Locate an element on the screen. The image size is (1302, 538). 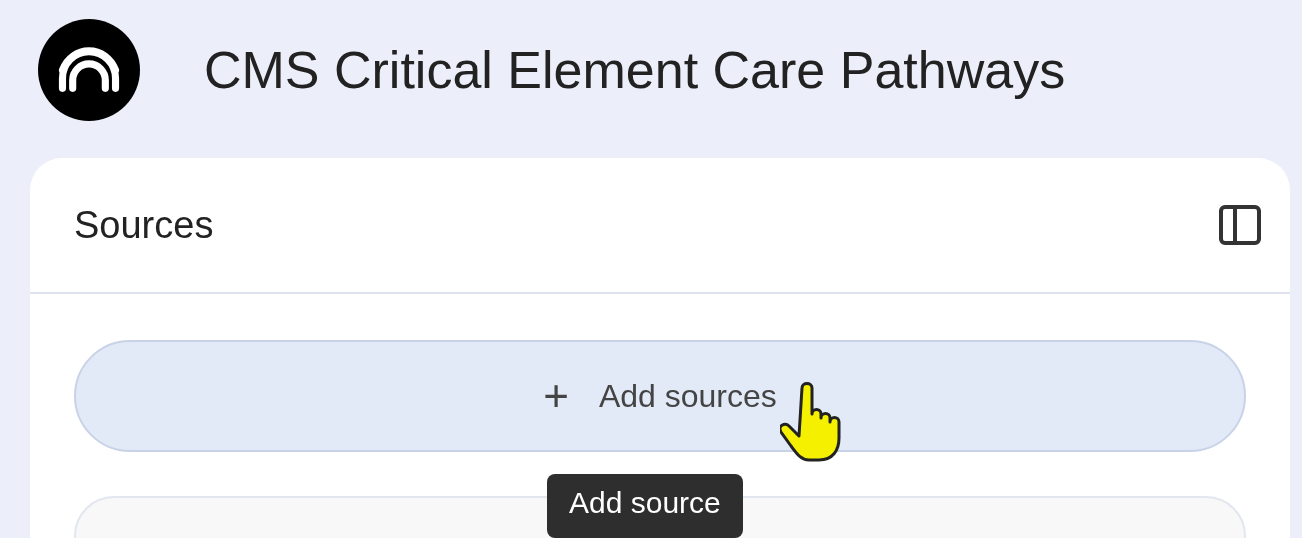
logo-icon is located at coordinates (89, 70).